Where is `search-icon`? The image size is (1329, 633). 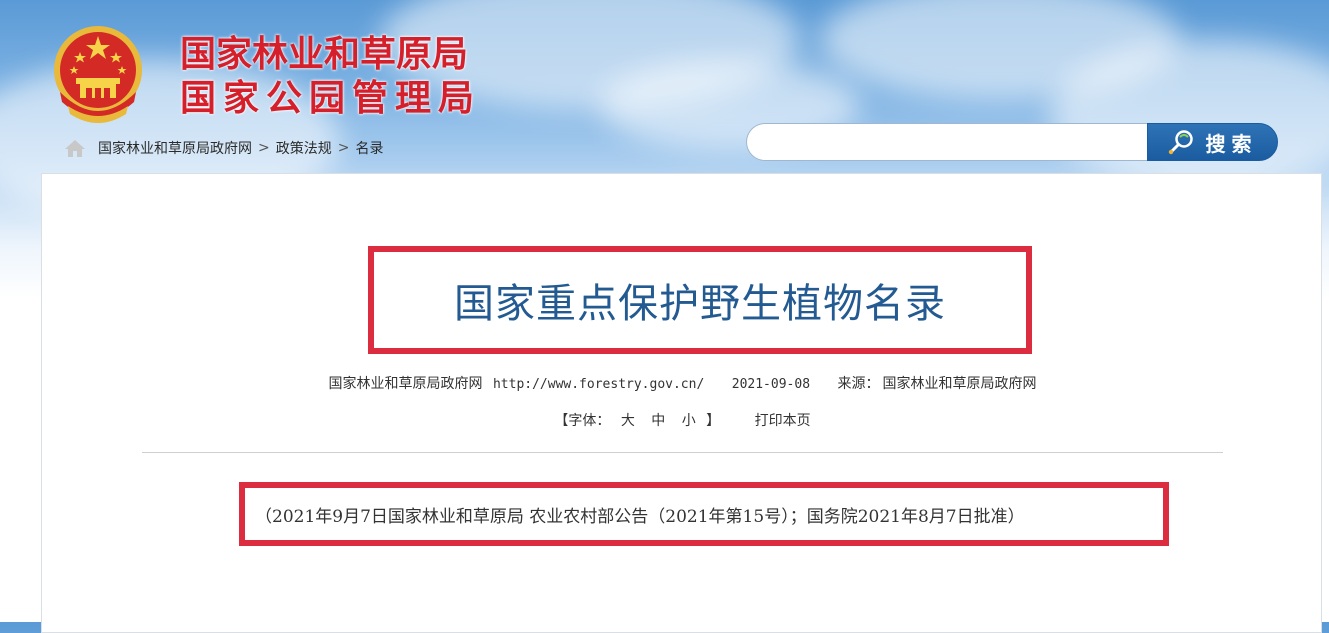
search-icon is located at coordinates (1180, 142).